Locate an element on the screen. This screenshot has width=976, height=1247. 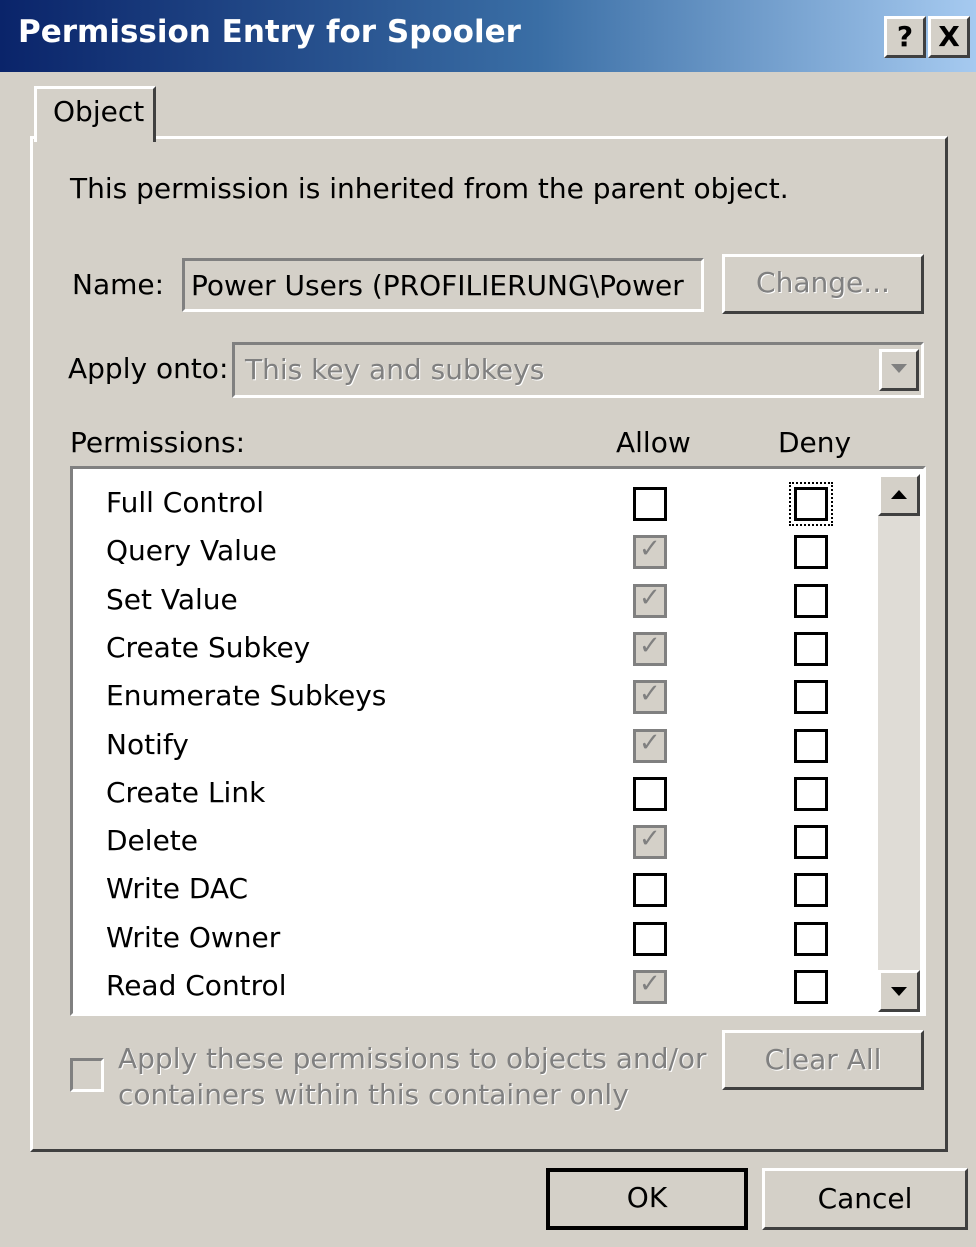
scroll-down-button is located at coordinates (899, 991).